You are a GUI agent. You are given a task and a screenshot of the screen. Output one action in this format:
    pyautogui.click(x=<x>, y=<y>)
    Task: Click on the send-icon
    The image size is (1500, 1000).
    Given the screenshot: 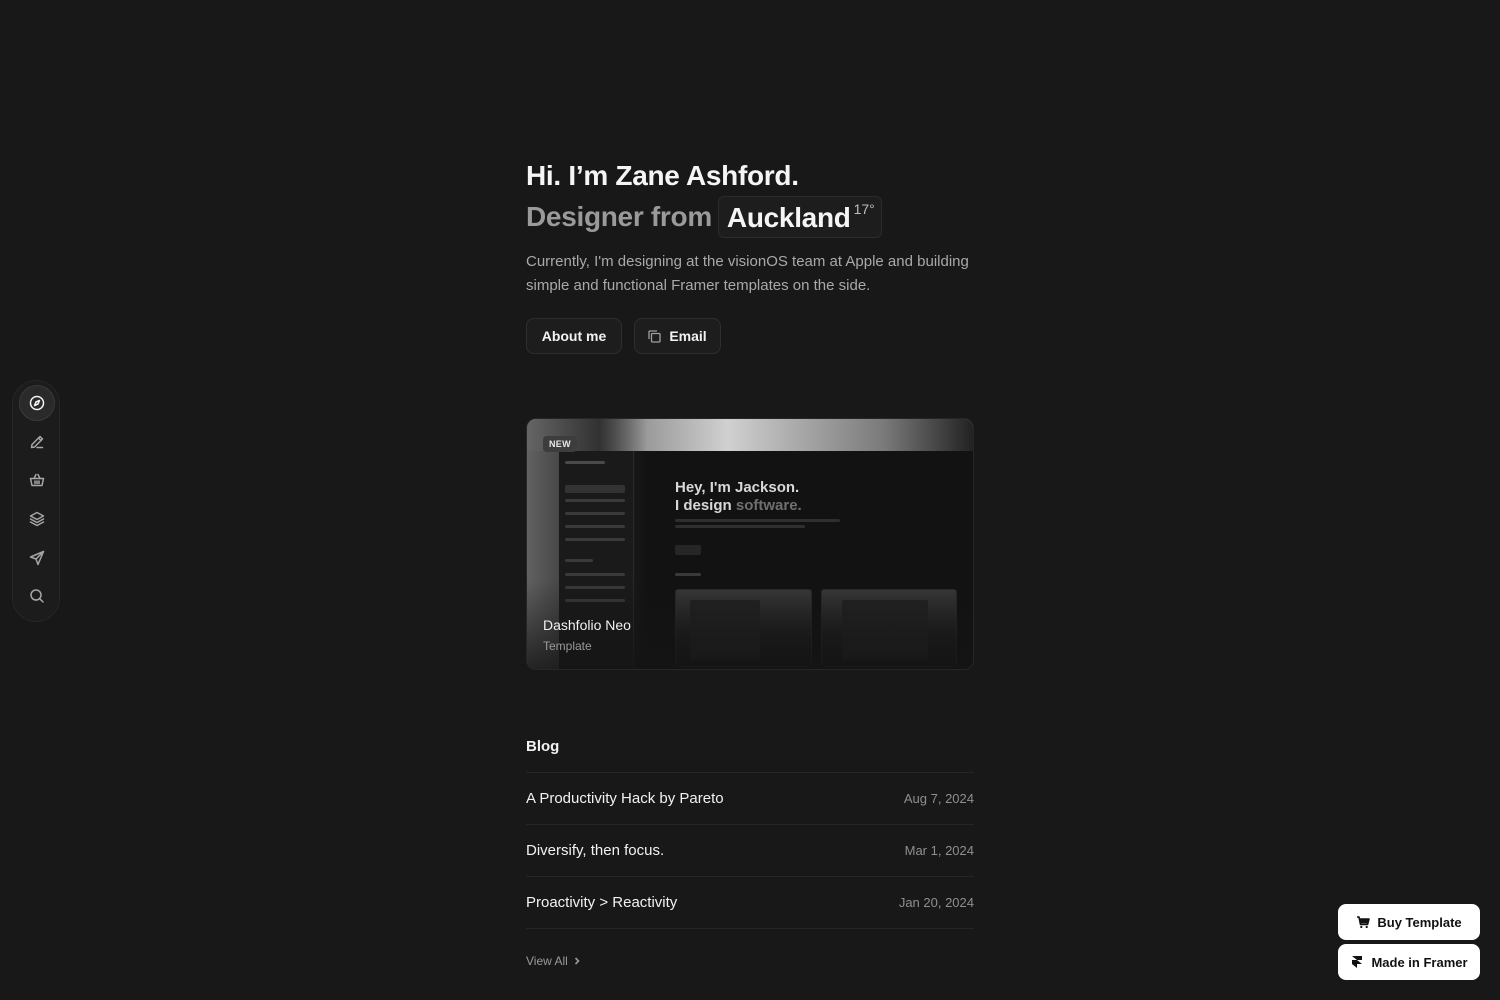 What is the action you would take?
    pyautogui.click(x=37, y=558)
    